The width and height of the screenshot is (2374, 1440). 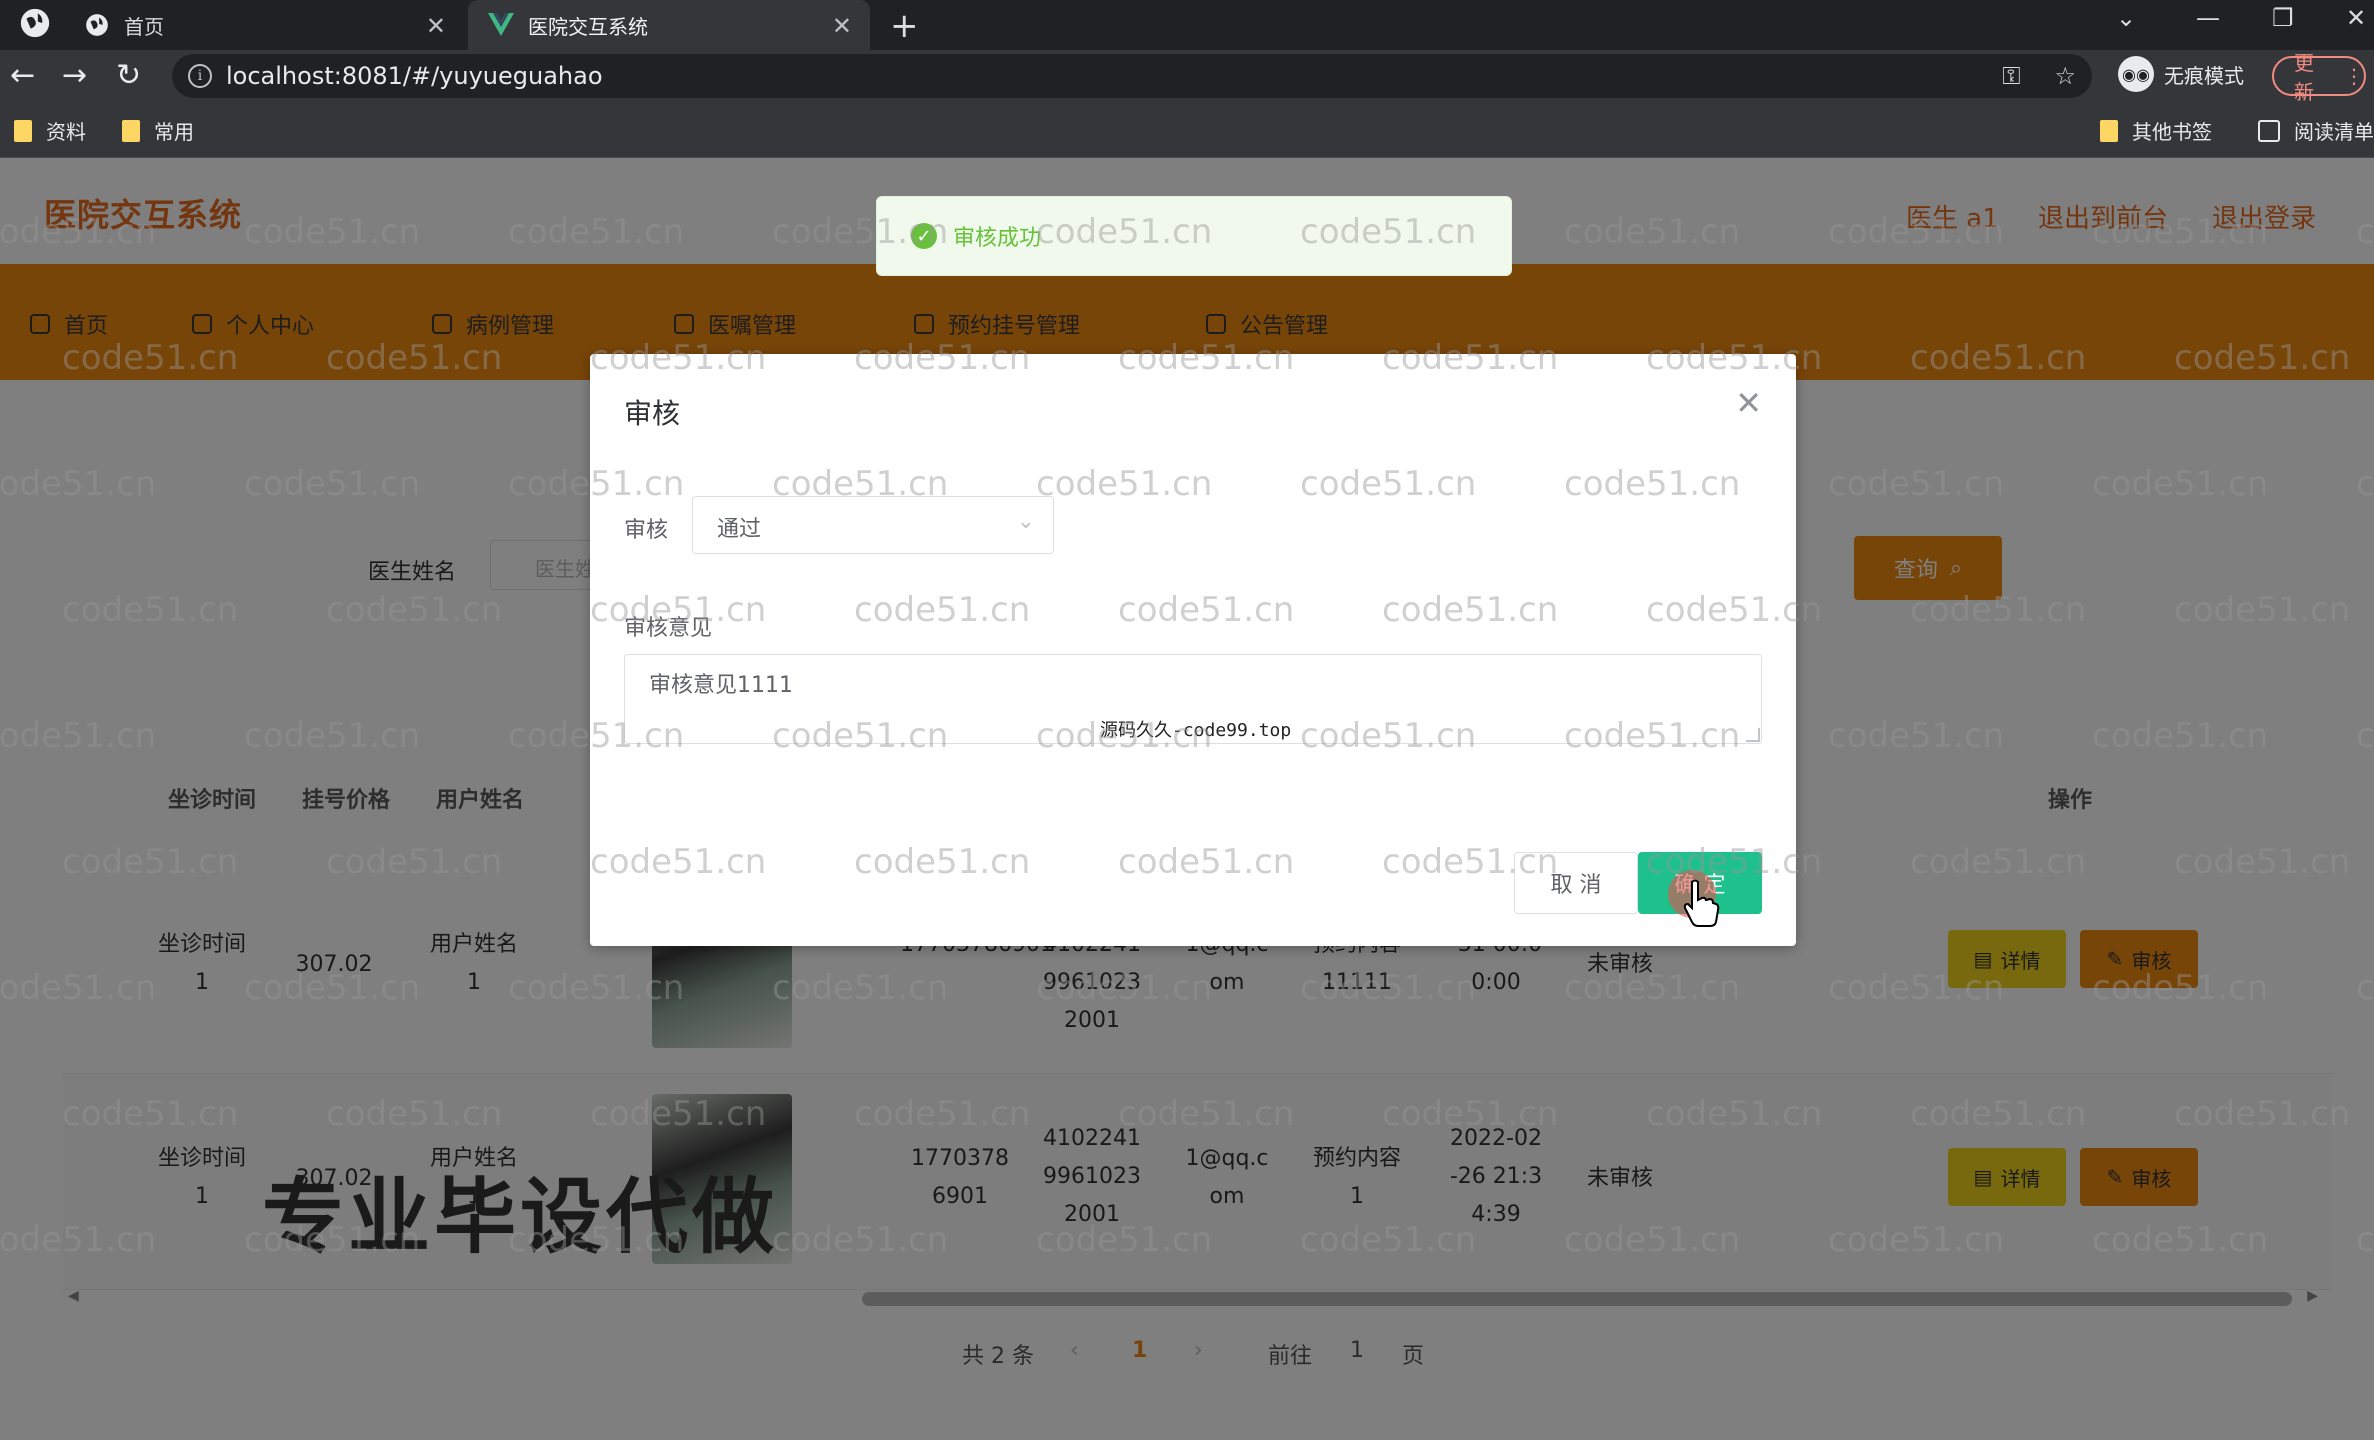 What do you see at coordinates (2334, 132) in the screenshot?
I see `bookmark-label: 阅读清单` at bounding box center [2334, 132].